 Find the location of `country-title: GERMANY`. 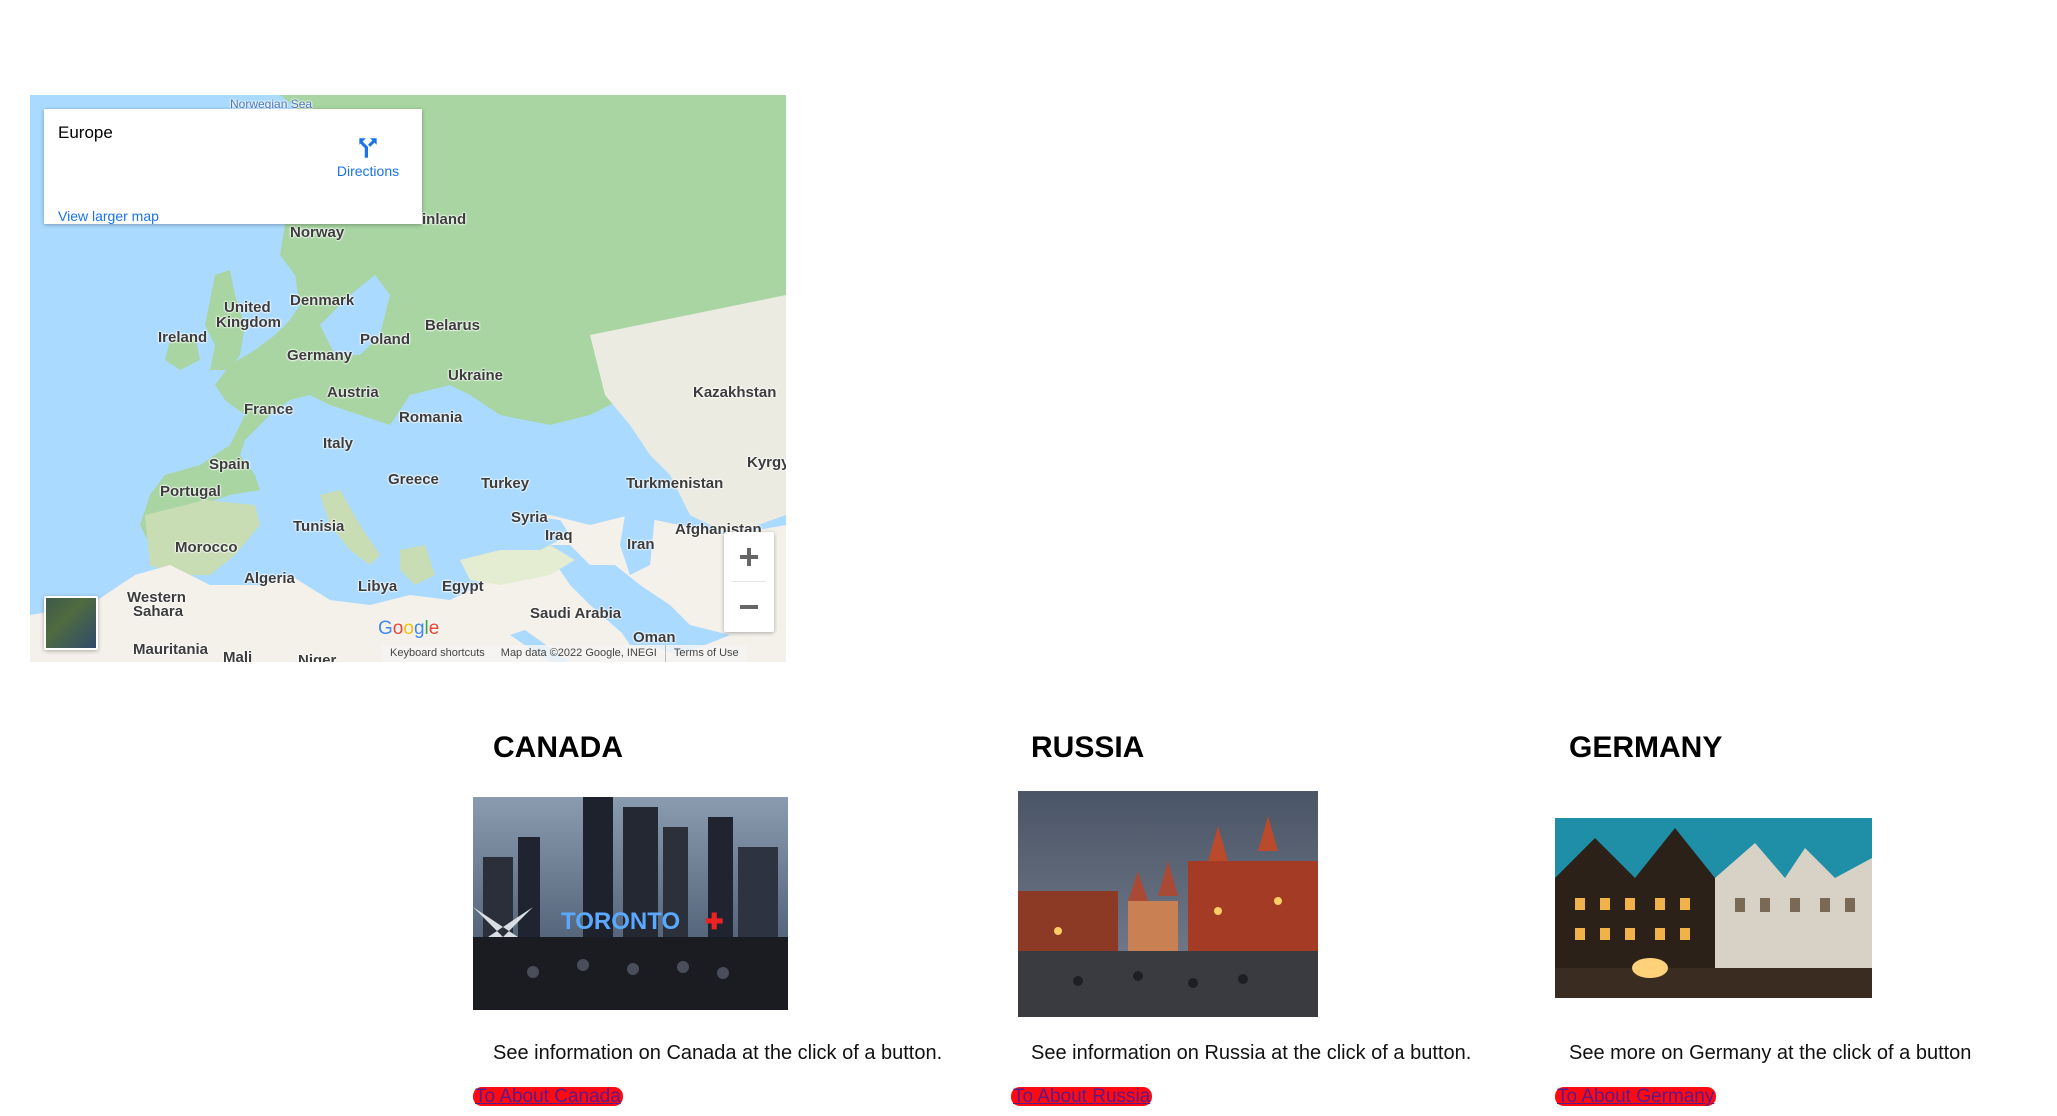

country-title: GERMANY is located at coordinates (1646, 747).